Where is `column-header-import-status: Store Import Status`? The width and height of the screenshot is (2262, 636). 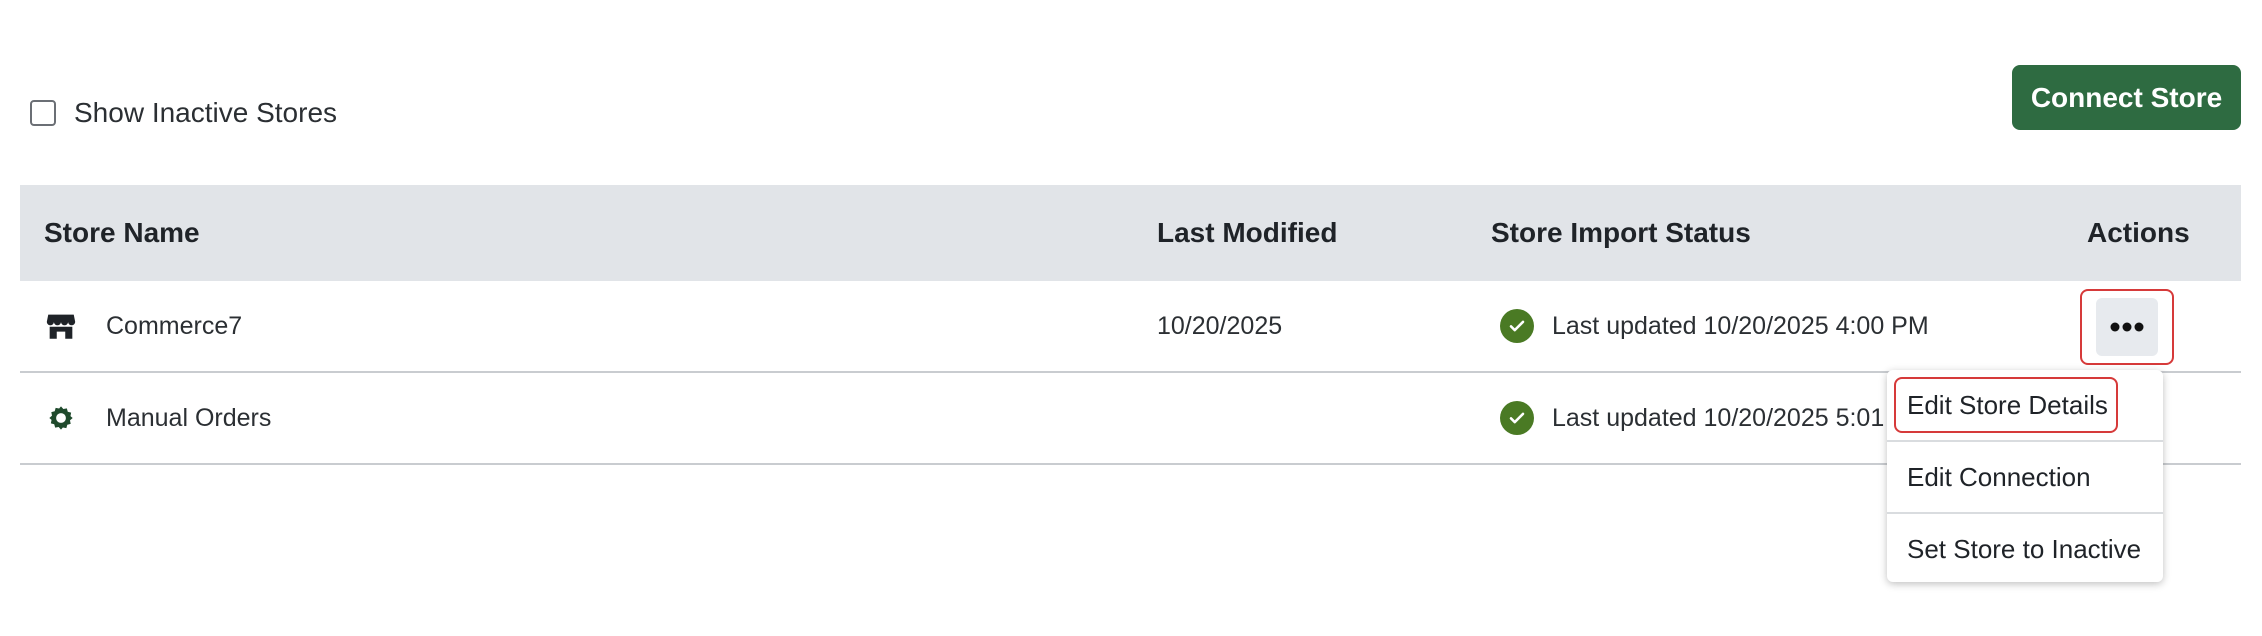
column-header-import-status: Store Import Status is located at coordinates (1621, 232).